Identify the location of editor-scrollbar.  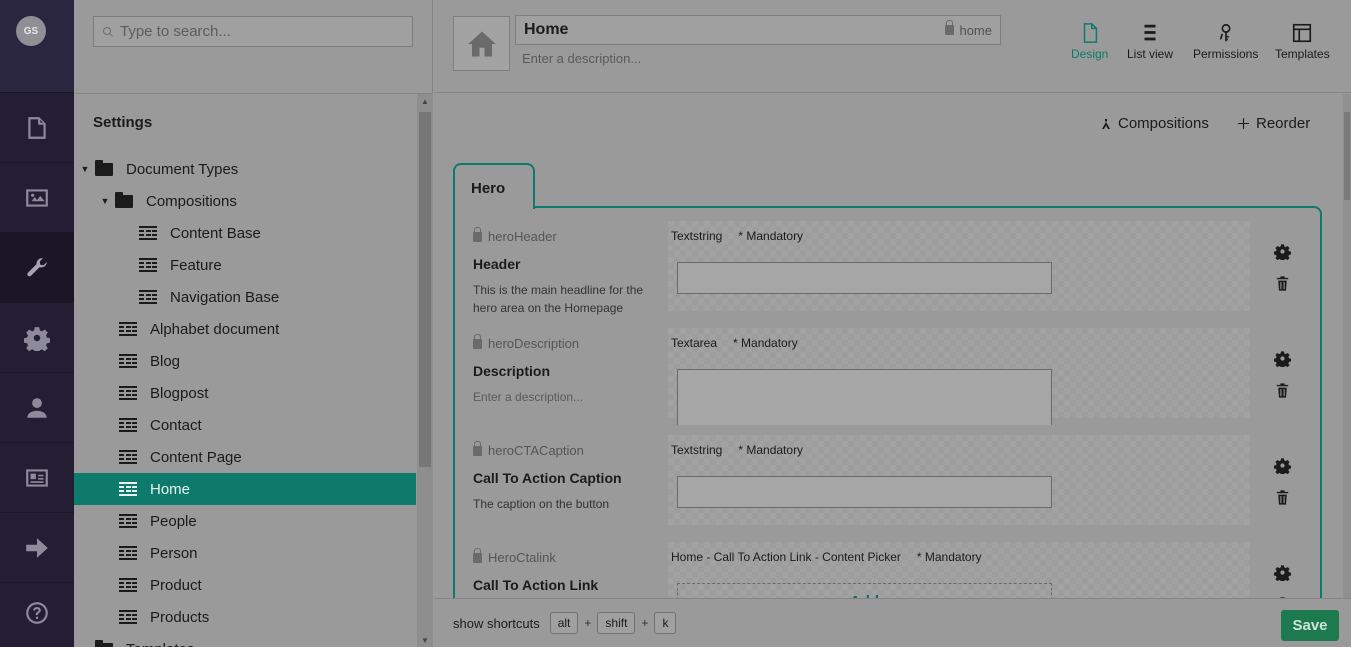
(1347, 346).